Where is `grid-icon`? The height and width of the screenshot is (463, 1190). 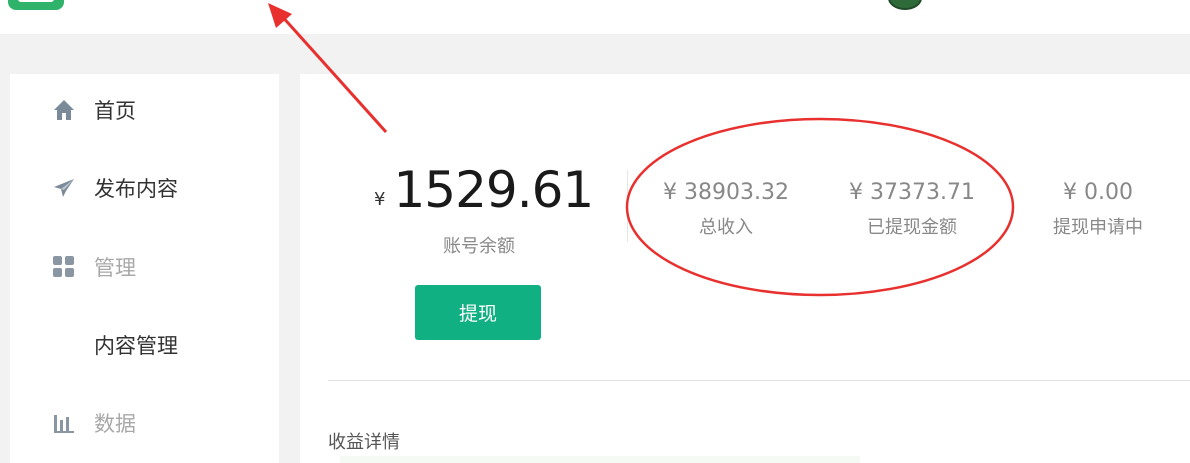 grid-icon is located at coordinates (64, 267).